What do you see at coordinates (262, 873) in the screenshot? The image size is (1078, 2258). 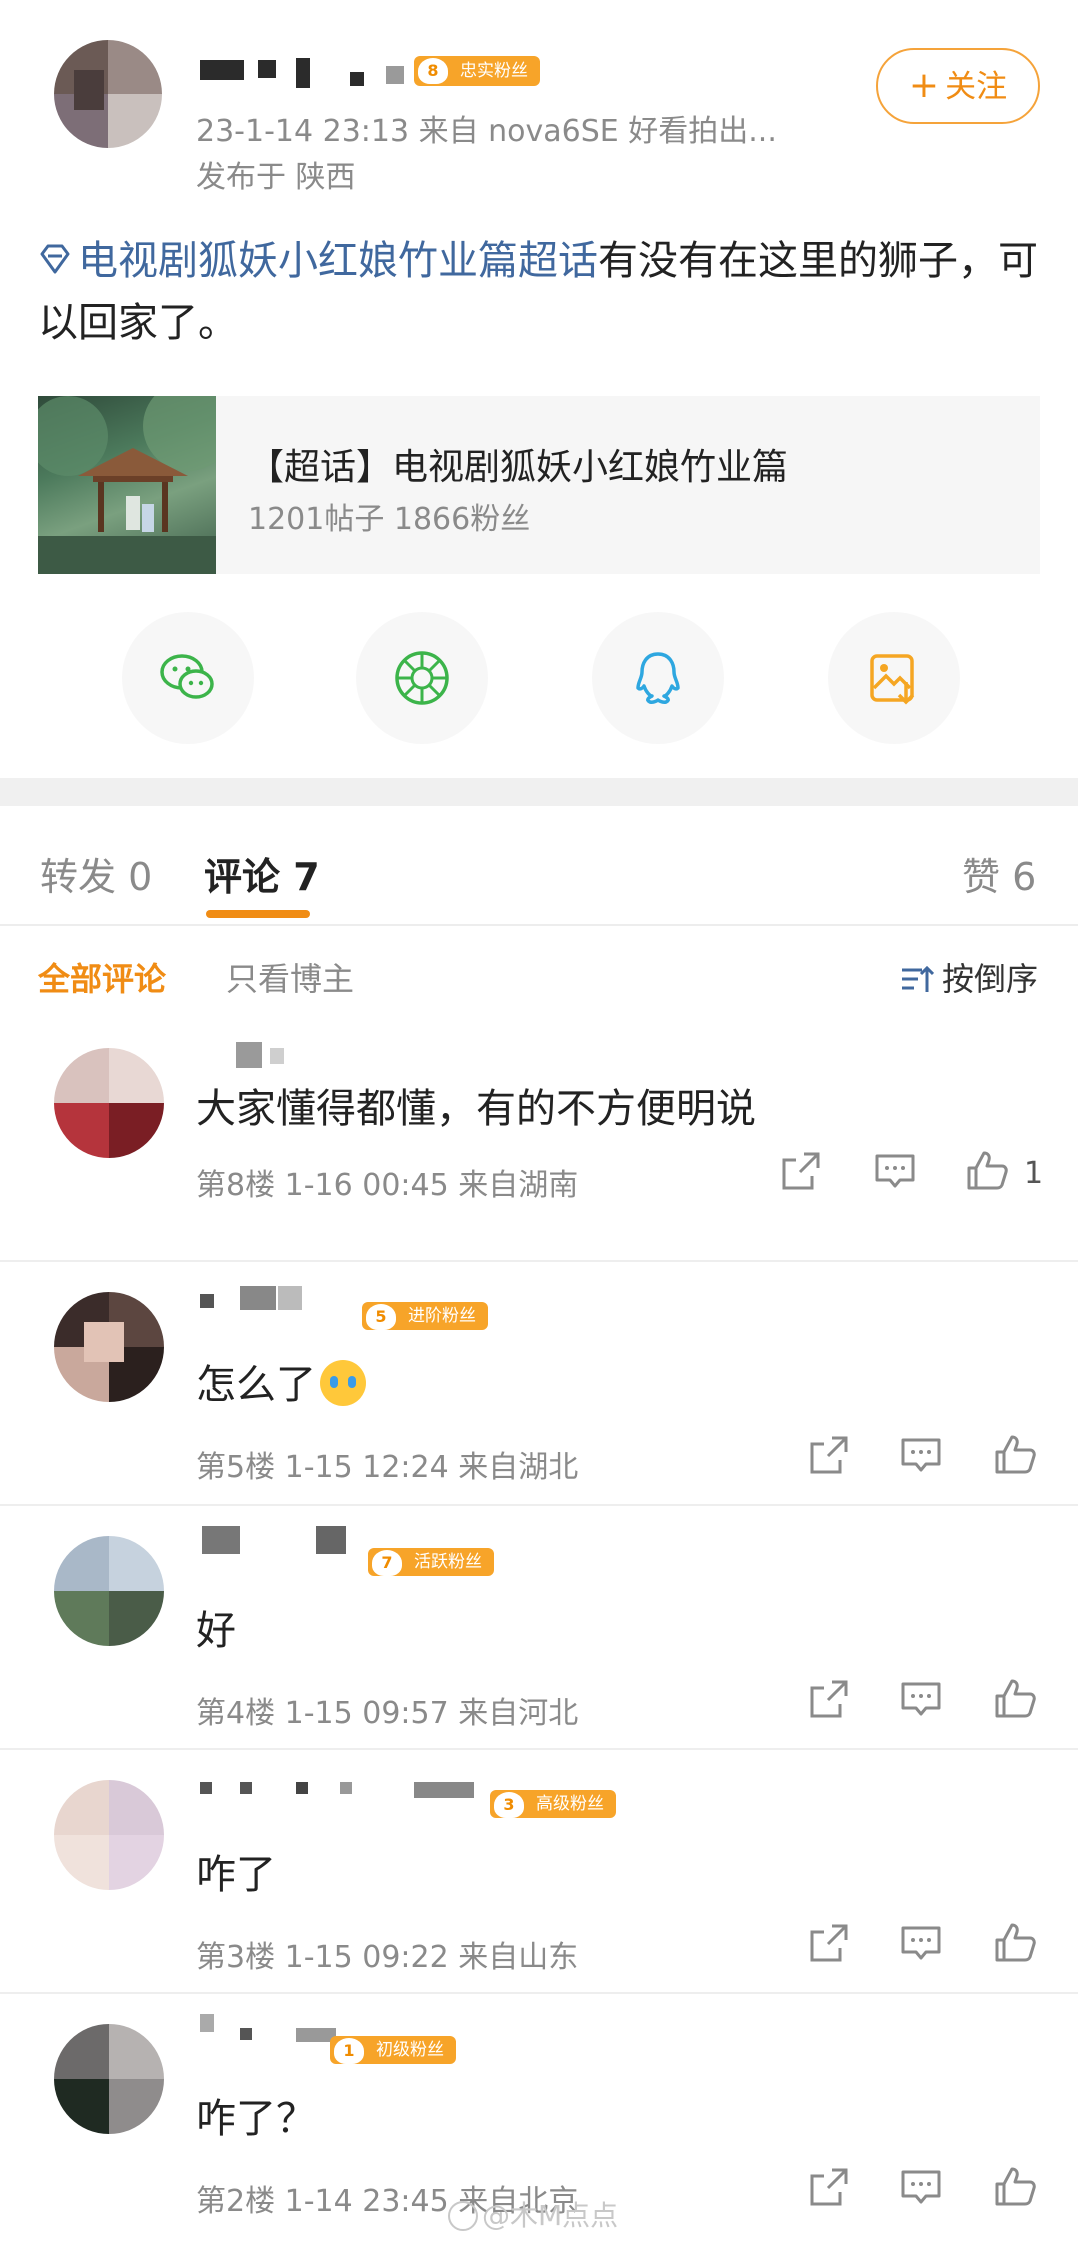 I see `tab-comments: 评论 7` at bounding box center [262, 873].